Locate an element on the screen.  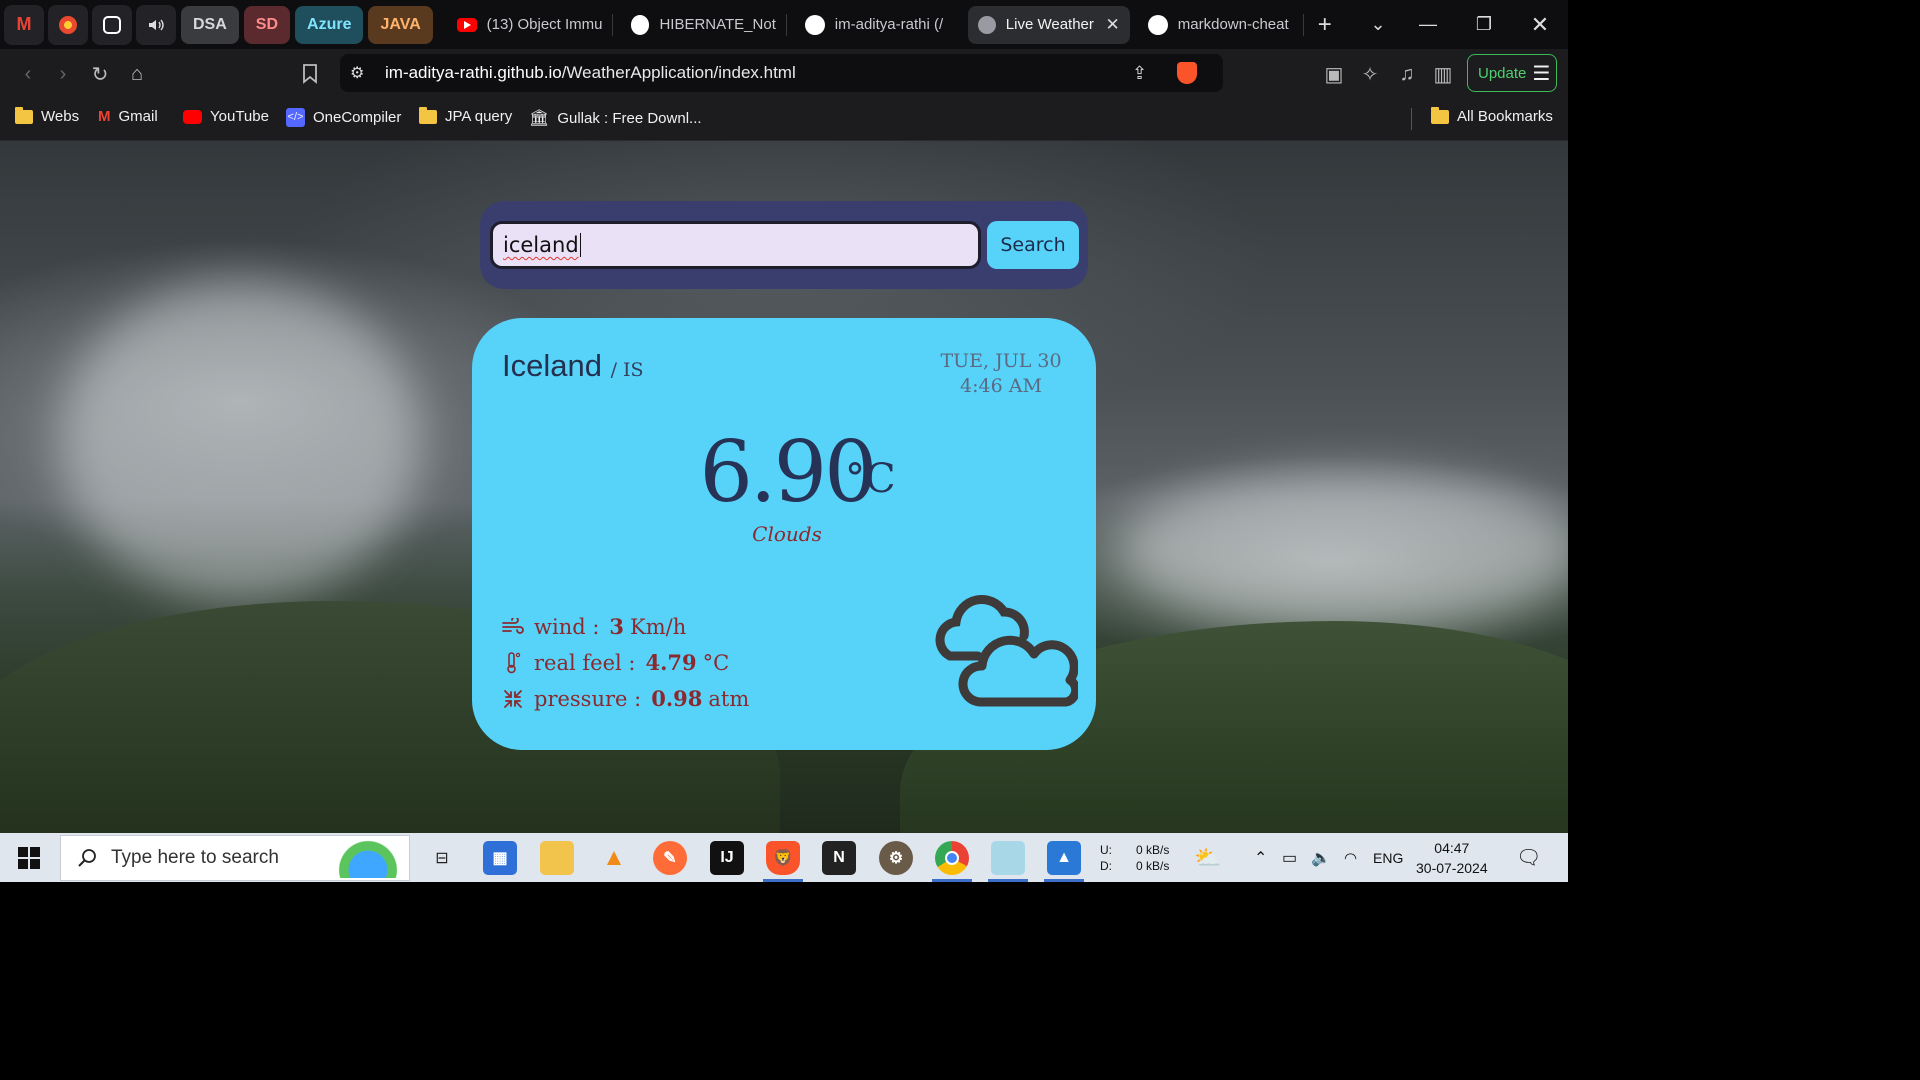
date-time: TUE, JUL 30 4:46 AM is located at coordinates (1001, 374).